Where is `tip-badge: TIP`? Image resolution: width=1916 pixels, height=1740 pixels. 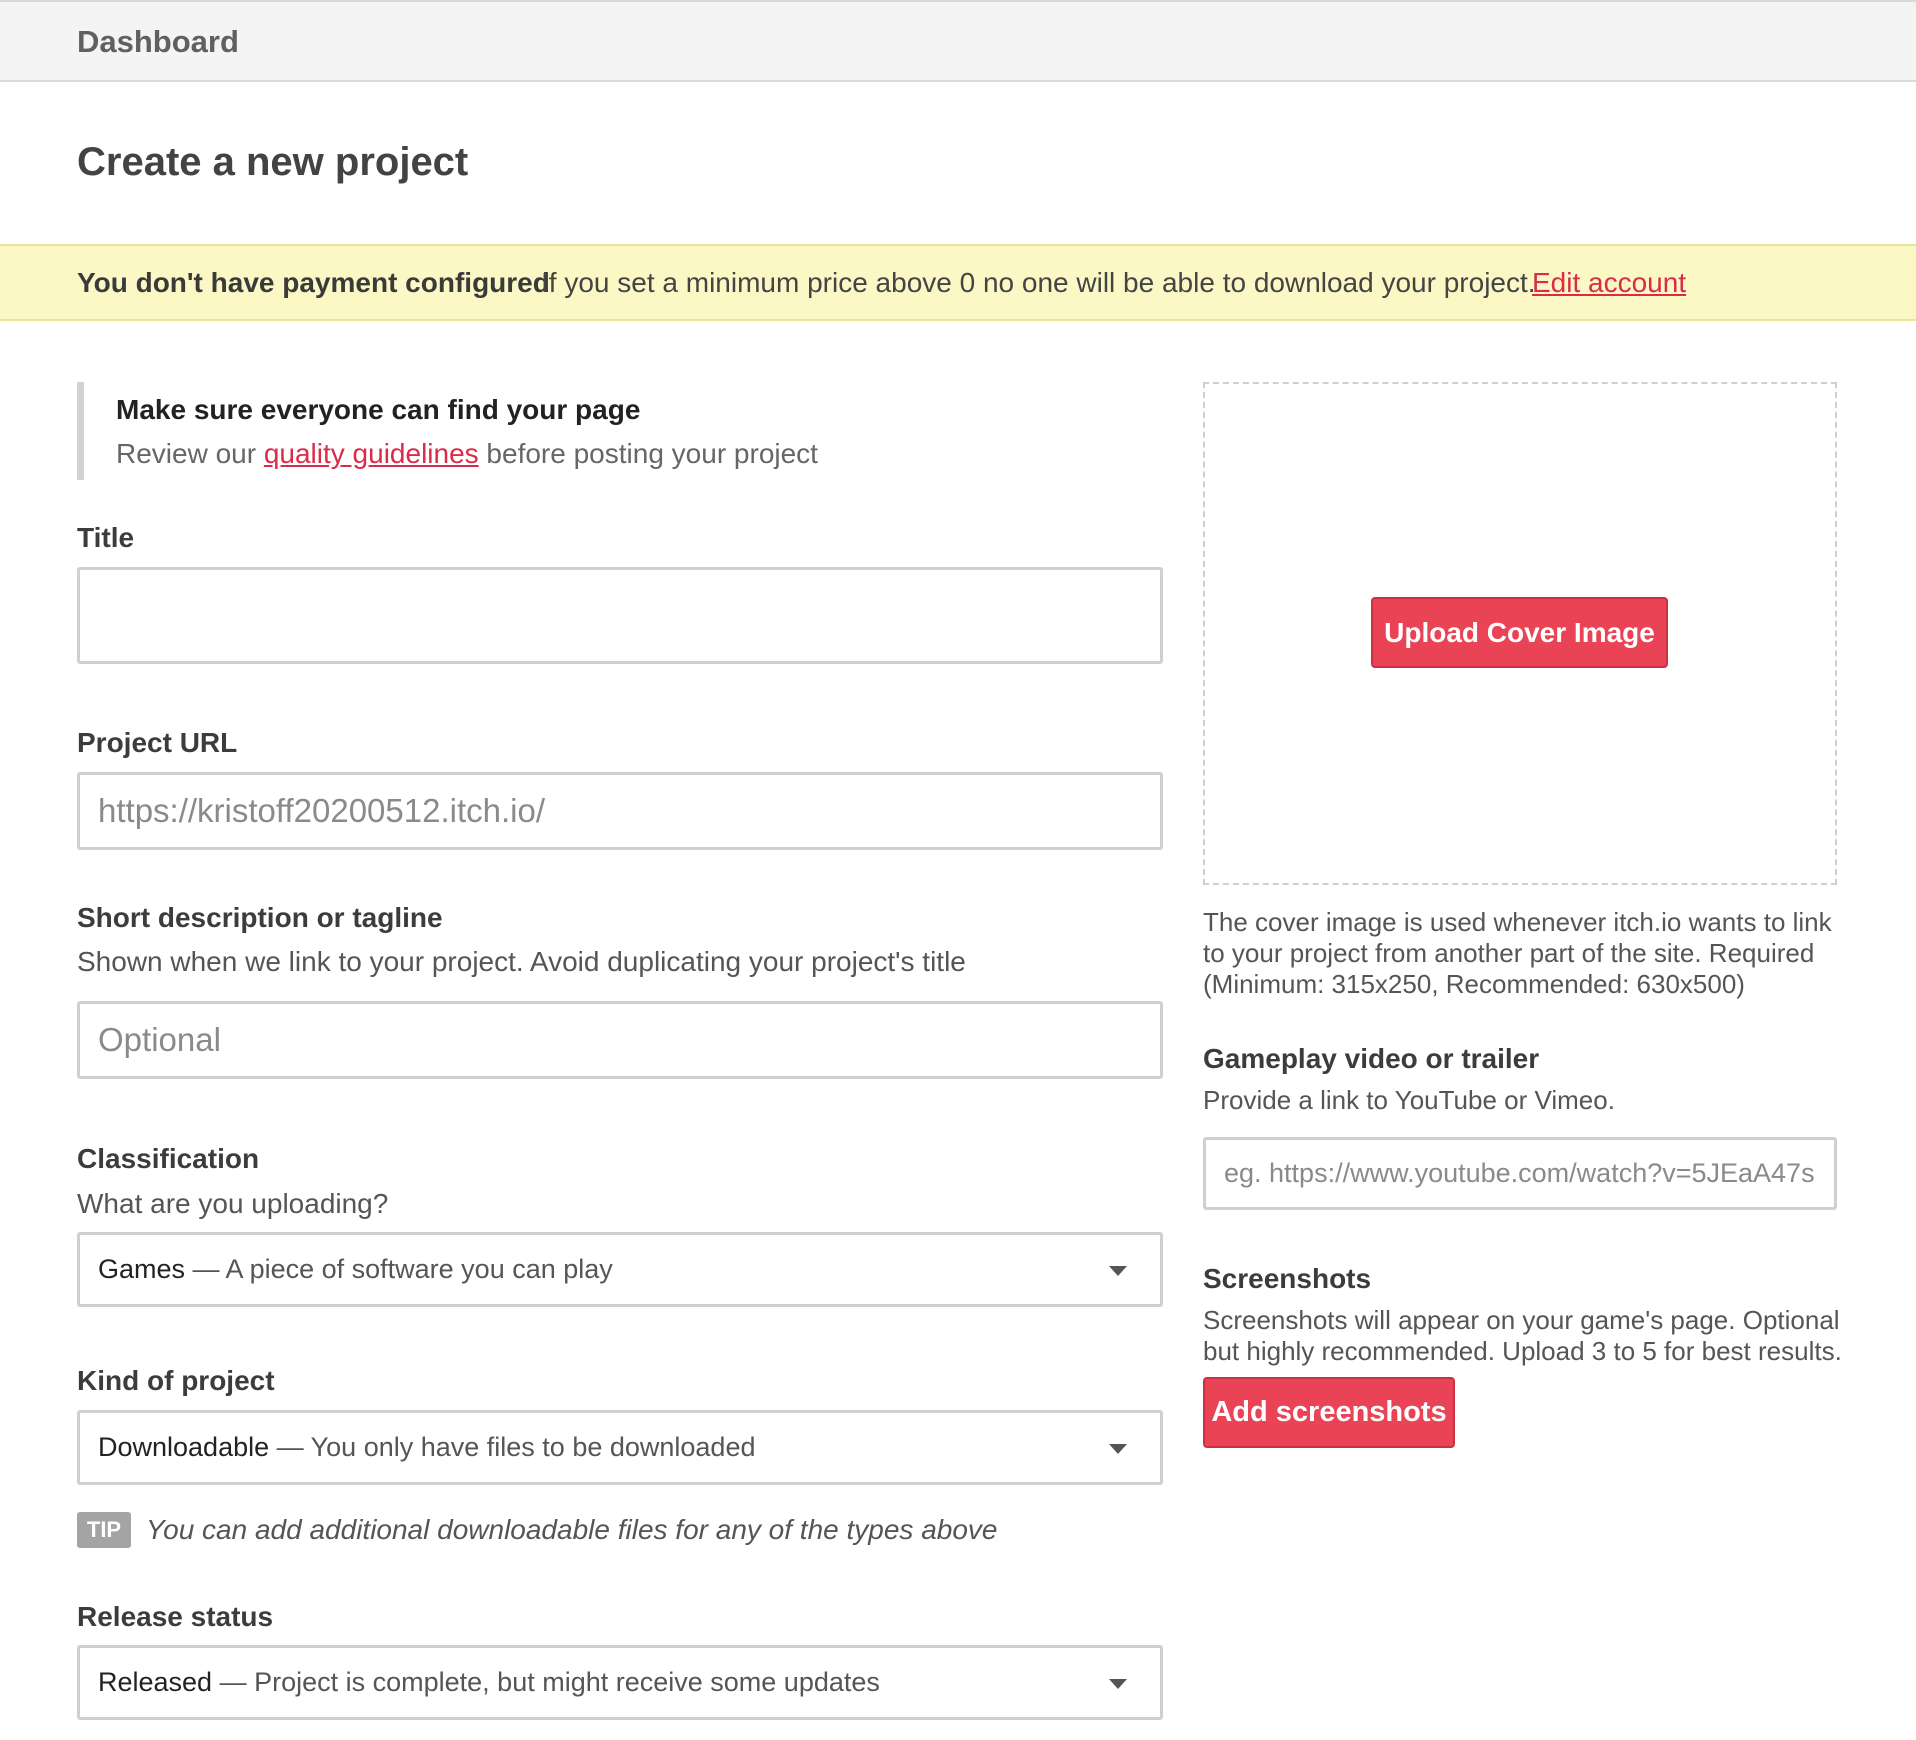
tip-badge: TIP is located at coordinates (104, 1530).